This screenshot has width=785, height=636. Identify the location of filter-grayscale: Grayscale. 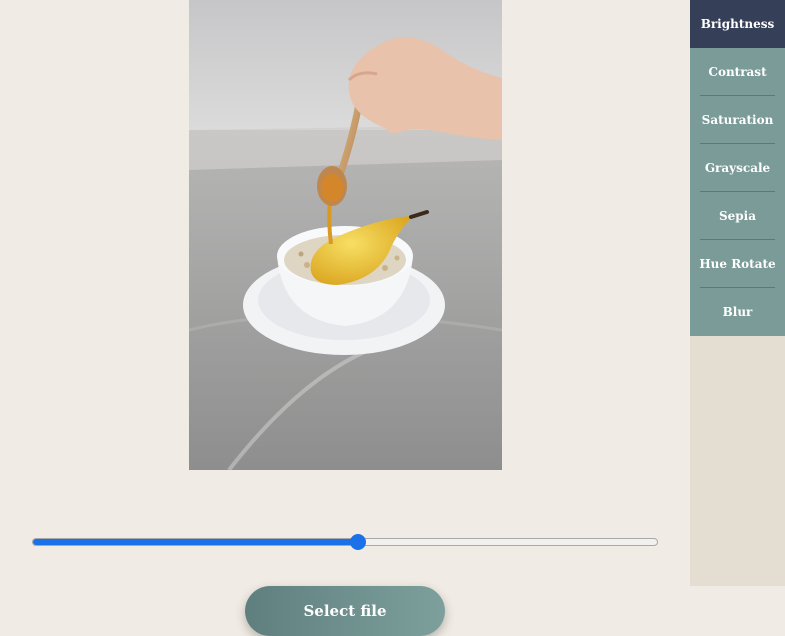
(737, 168).